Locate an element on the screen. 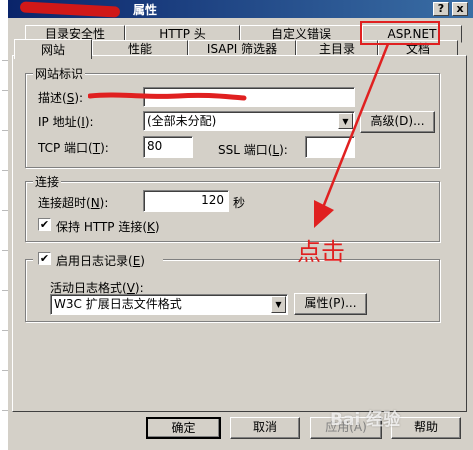  timeout-label: 连接超时(N): is located at coordinates (73, 203).